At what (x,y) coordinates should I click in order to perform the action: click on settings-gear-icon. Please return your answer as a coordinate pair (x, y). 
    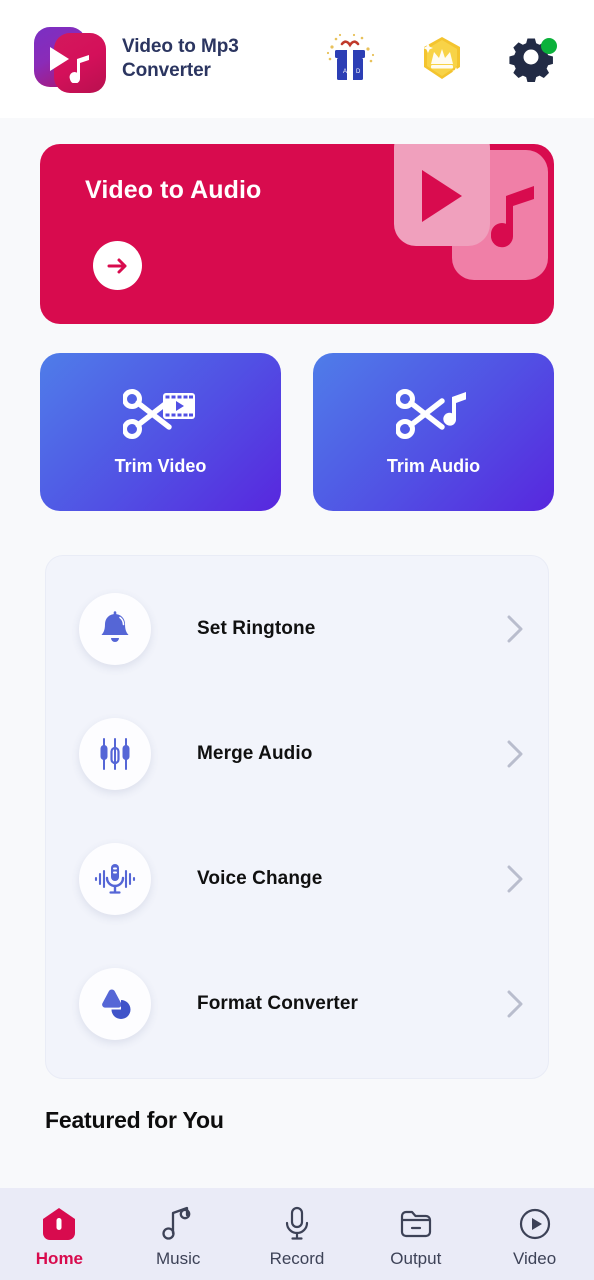
    Looking at the image, I should click on (534, 59).